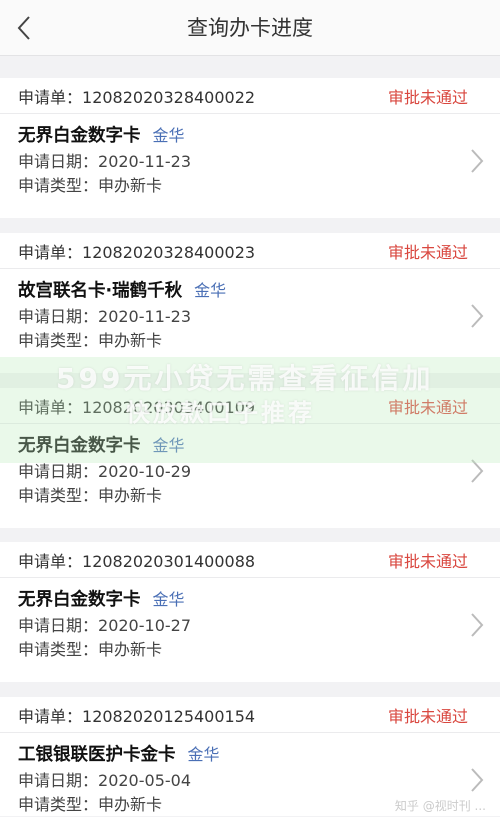  What do you see at coordinates (136, 560) in the screenshot?
I see `application-number: 申请单：12082020301400088` at bounding box center [136, 560].